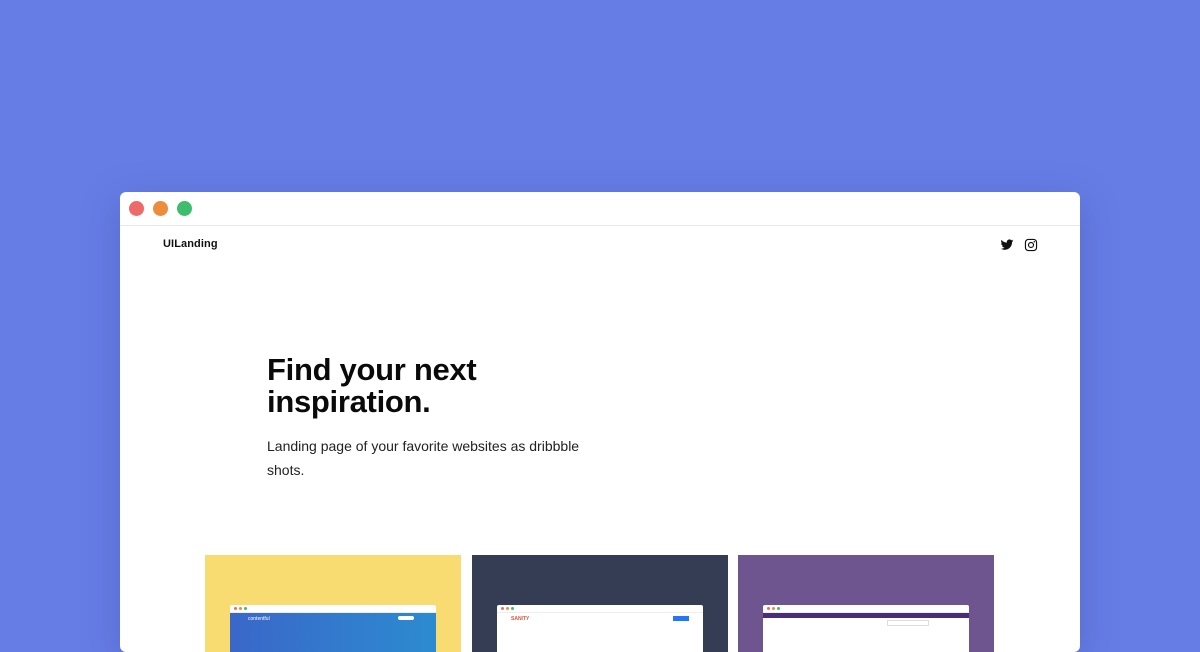  Describe the element at coordinates (600, 628) in the screenshot. I see `shot-preview: SANITY` at that location.